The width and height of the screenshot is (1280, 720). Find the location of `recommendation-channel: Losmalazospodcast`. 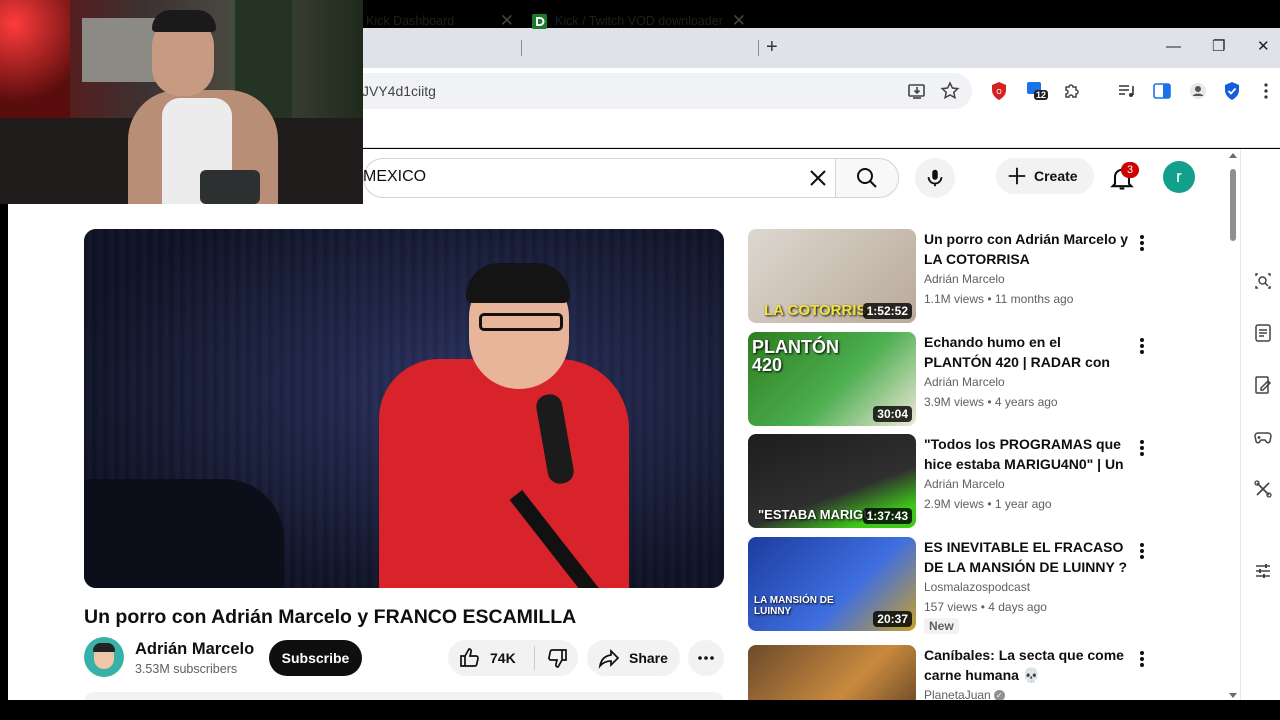

recommendation-channel: Losmalazospodcast is located at coordinates (977, 587).